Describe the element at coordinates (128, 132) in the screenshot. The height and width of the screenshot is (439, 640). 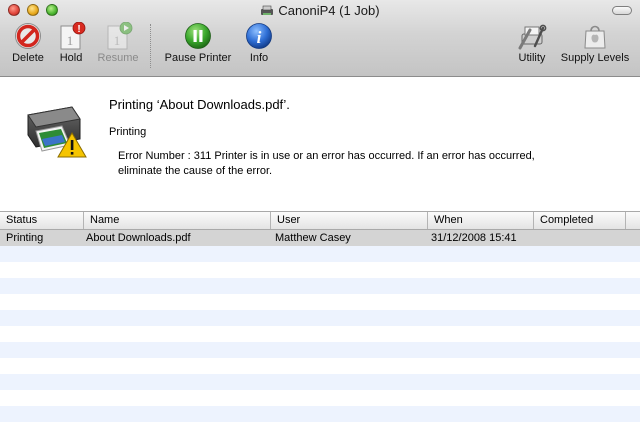
I see `job-state: Printing` at that location.